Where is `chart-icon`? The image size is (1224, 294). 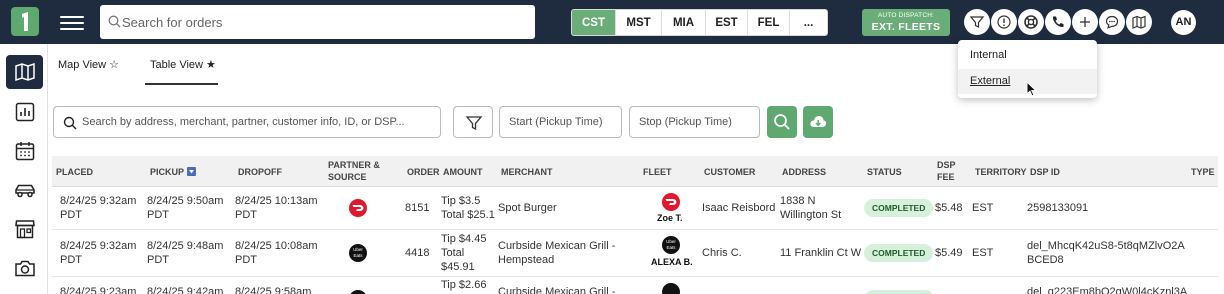 chart-icon is located at coordinates (25, 112).